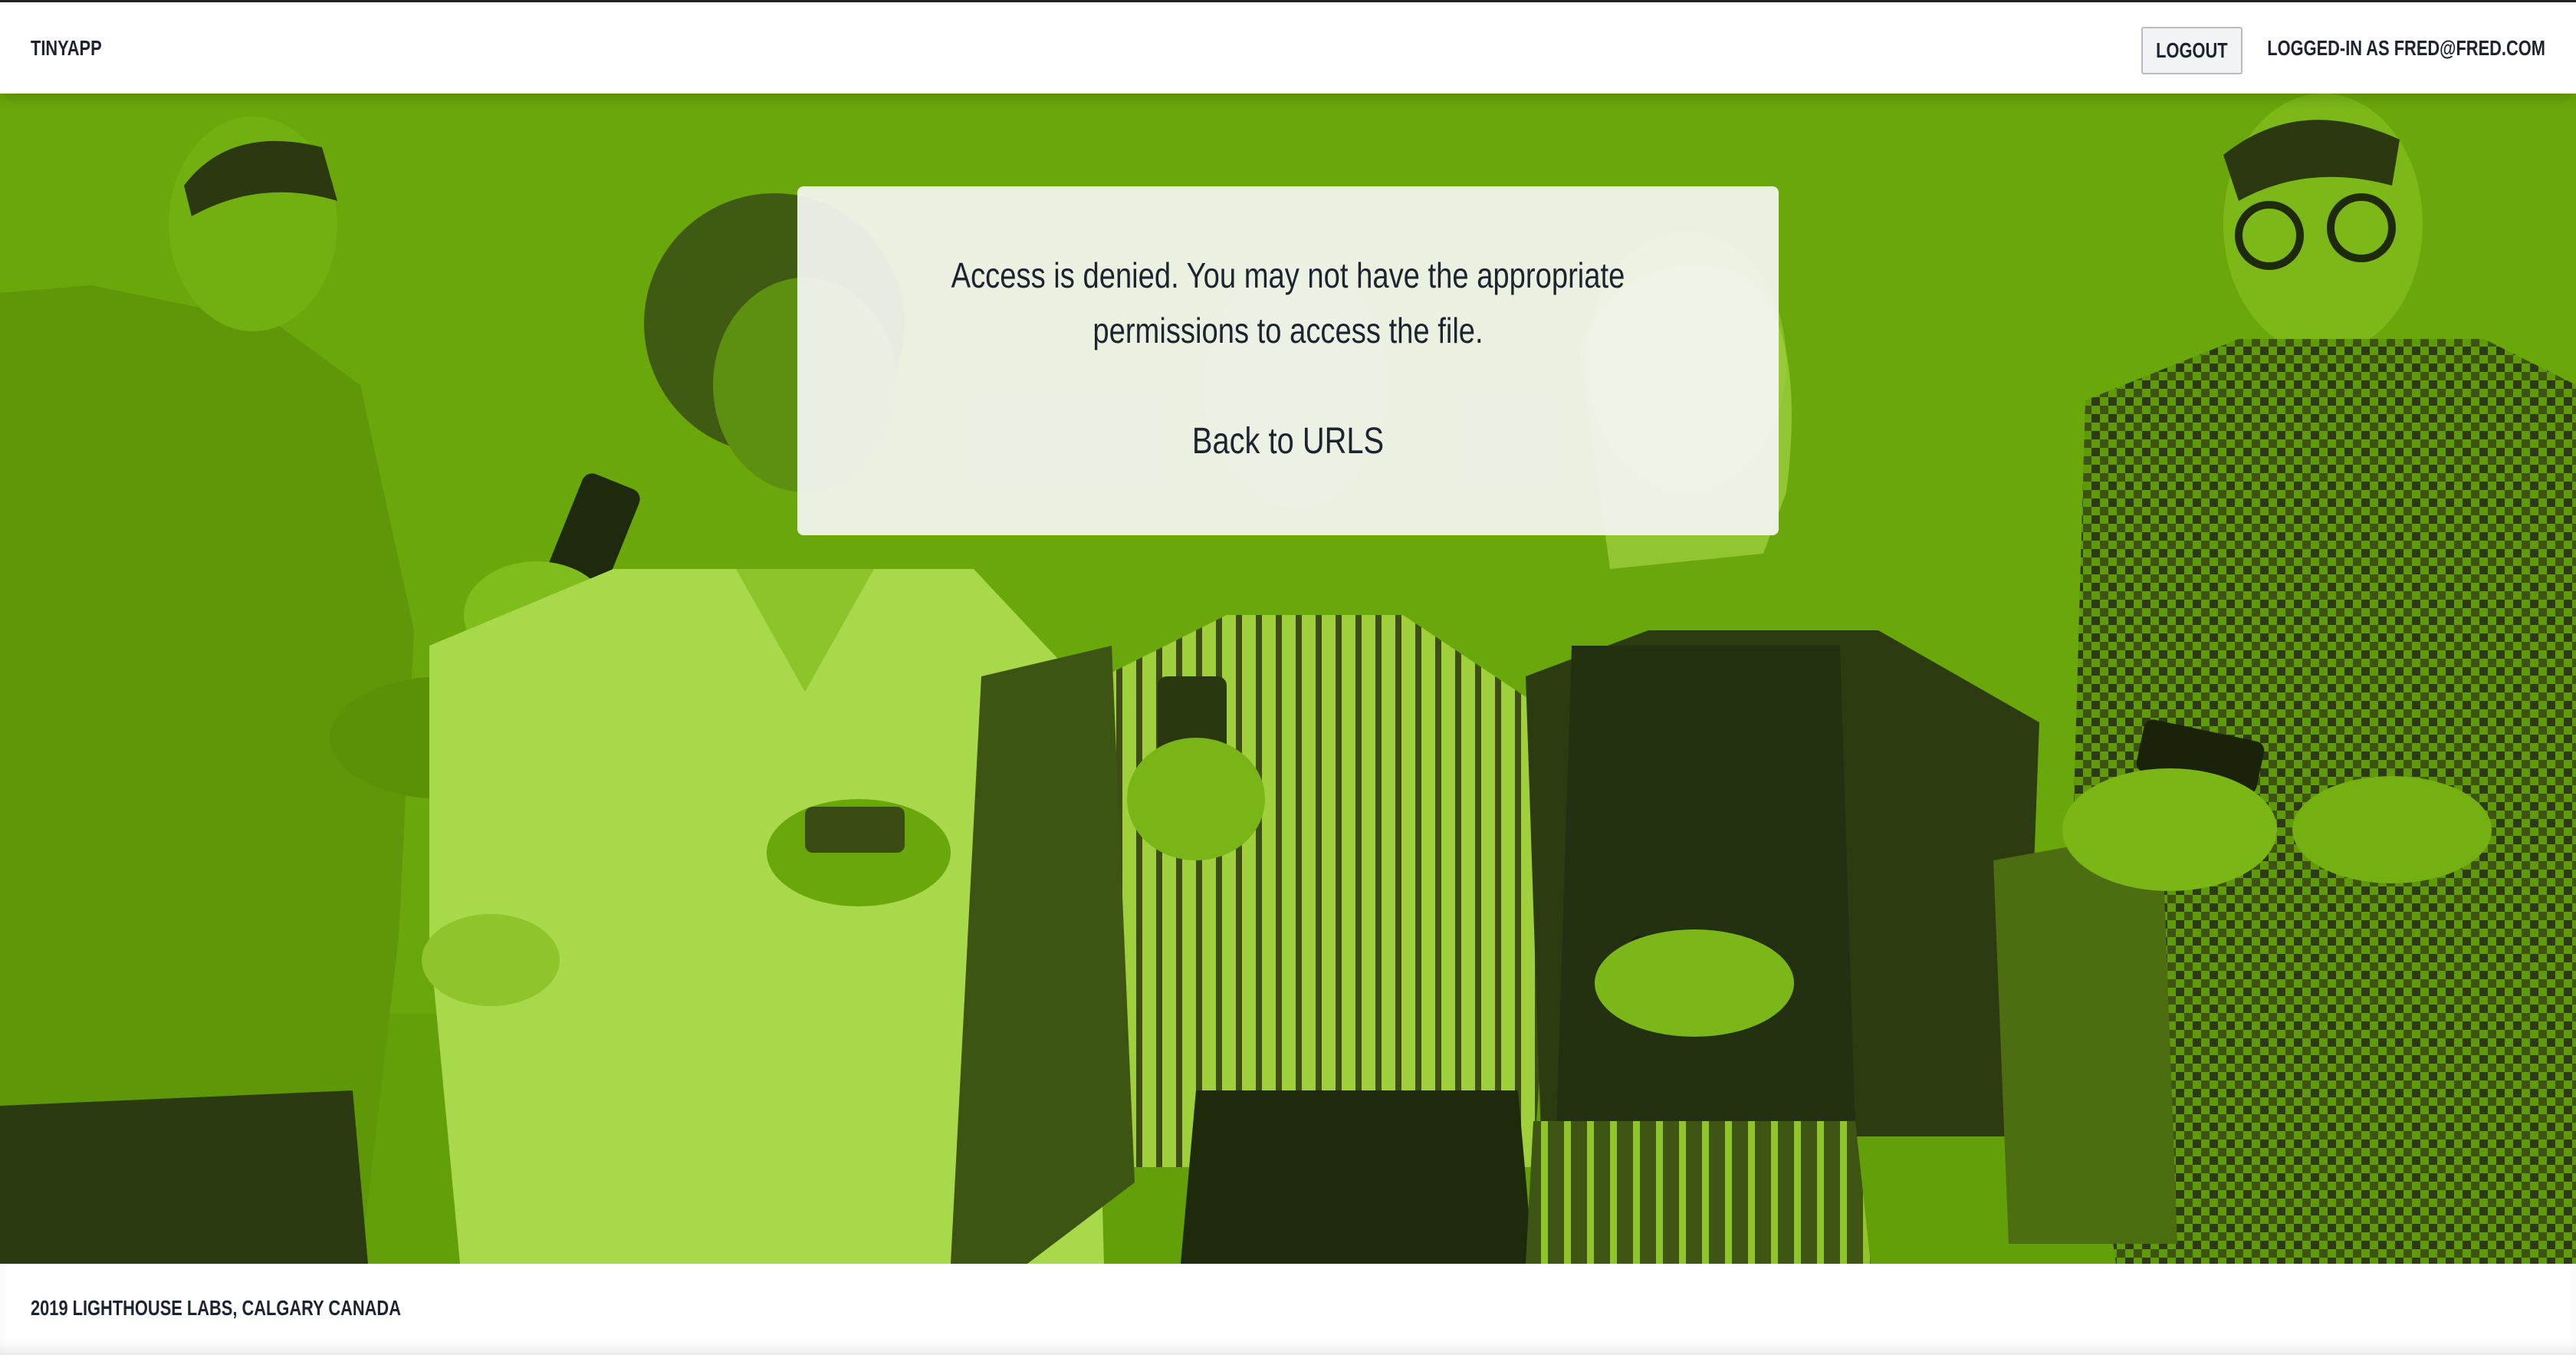  I want to click on brand-link: TINYAPP, so click(66, 49).